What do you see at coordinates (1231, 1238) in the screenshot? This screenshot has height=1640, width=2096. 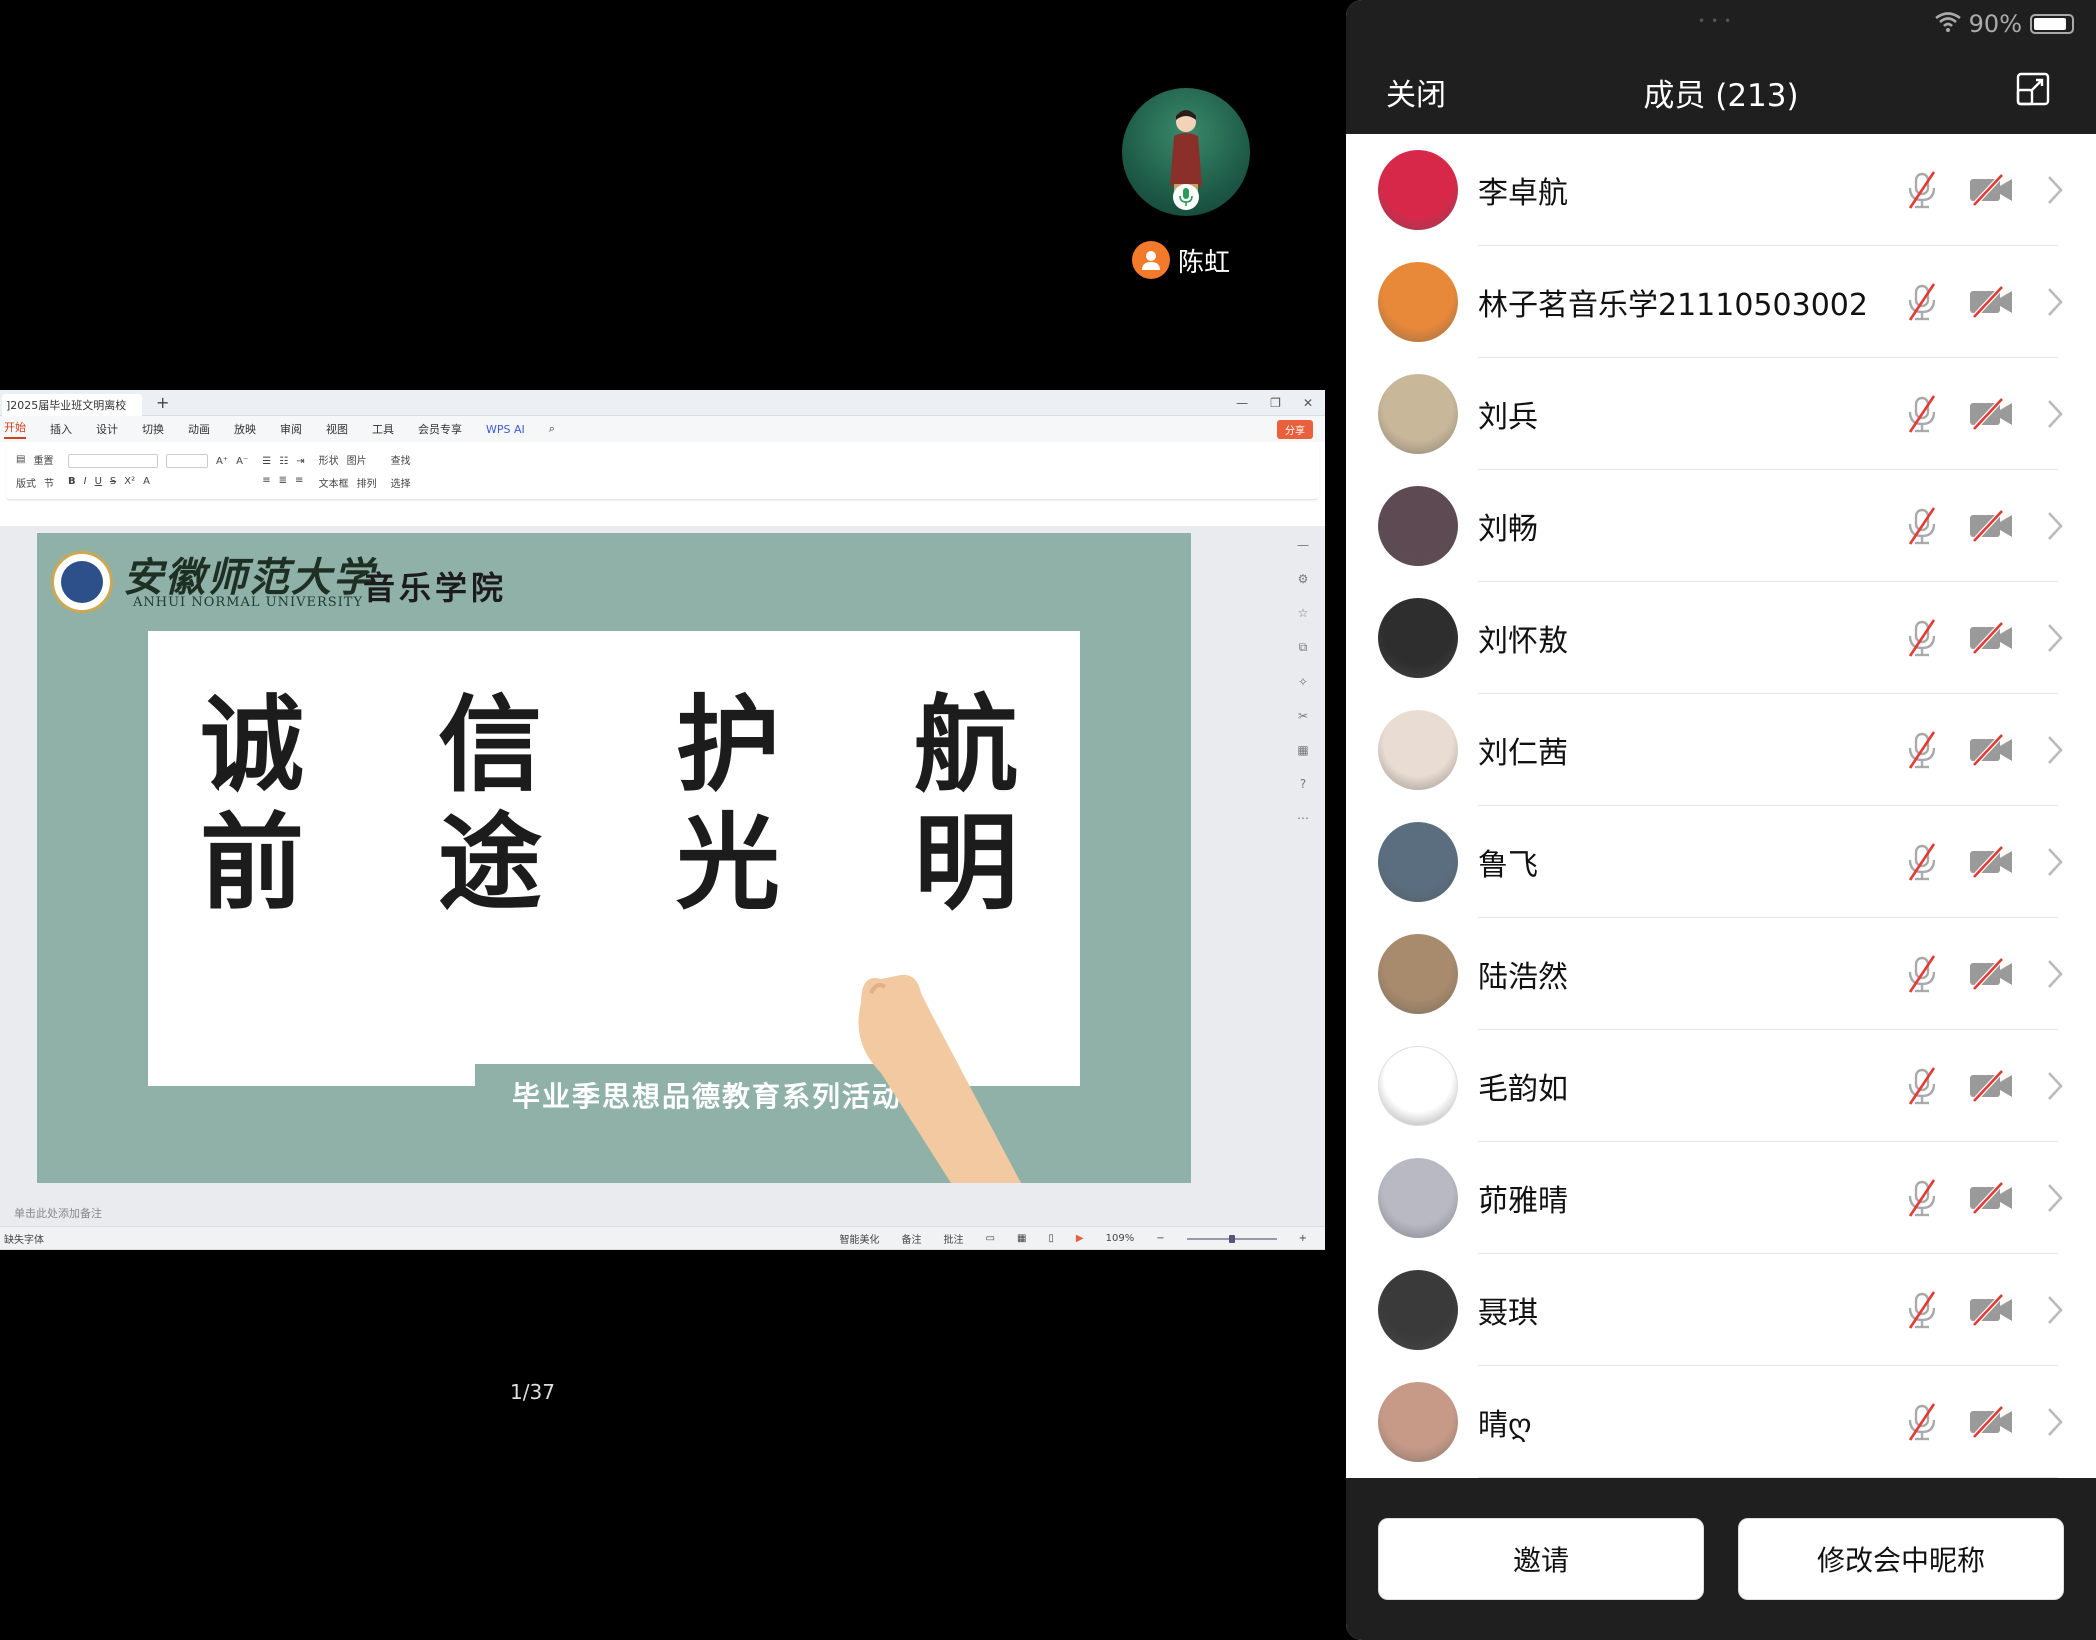 I see `zoom-slider` at bounding box center [1231, 1238].